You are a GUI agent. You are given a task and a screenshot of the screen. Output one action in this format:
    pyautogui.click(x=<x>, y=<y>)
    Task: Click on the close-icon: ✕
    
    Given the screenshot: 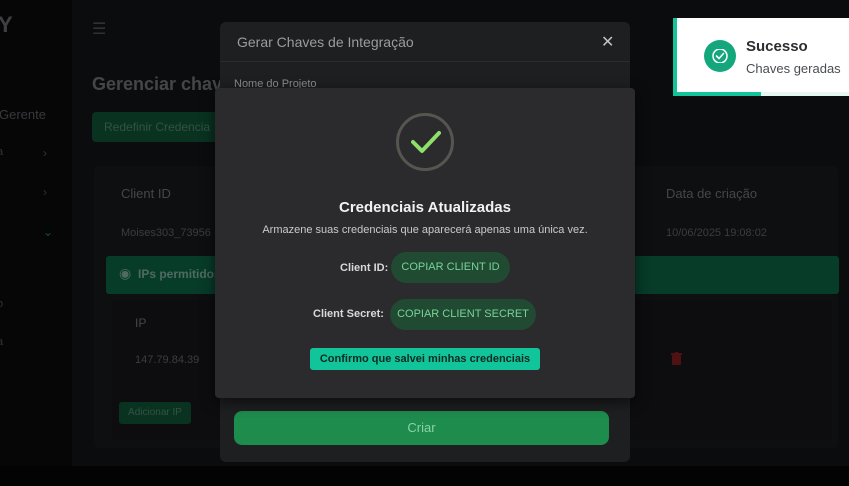 What is the action you would take?
    pyautogui.click(x=607, y=42)
    